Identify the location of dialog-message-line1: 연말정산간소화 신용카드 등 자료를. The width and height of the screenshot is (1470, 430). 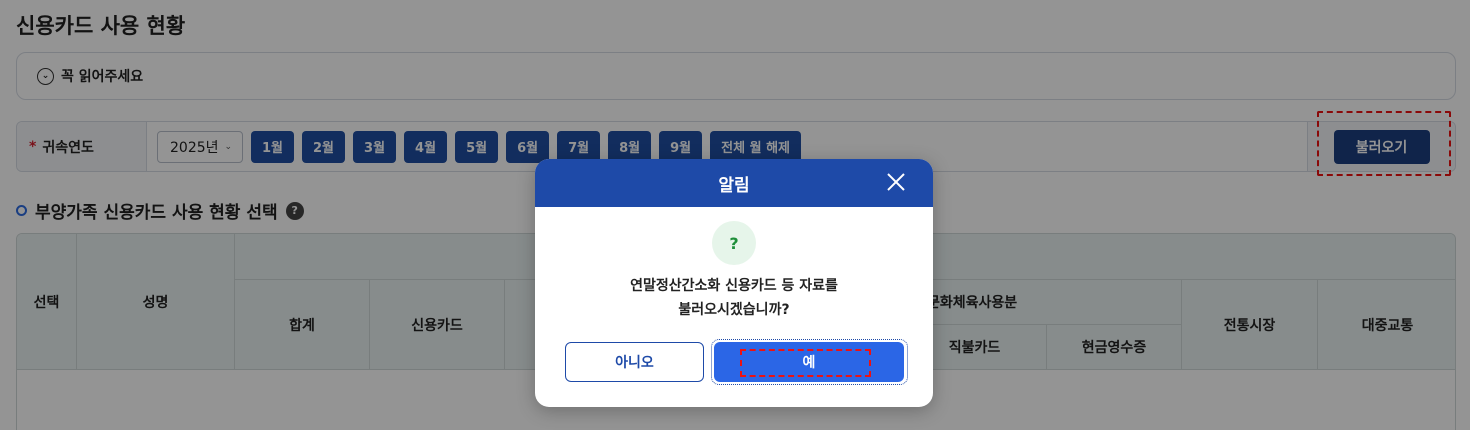
(734, 286).